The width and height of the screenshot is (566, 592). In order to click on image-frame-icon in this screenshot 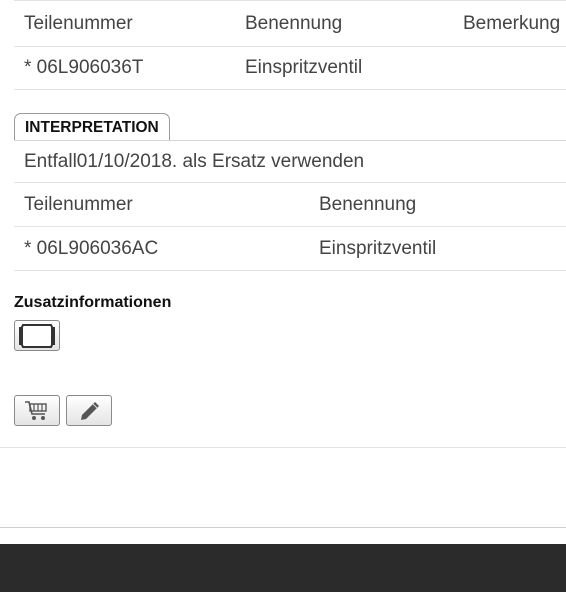, I will do `click(37, 335)`.